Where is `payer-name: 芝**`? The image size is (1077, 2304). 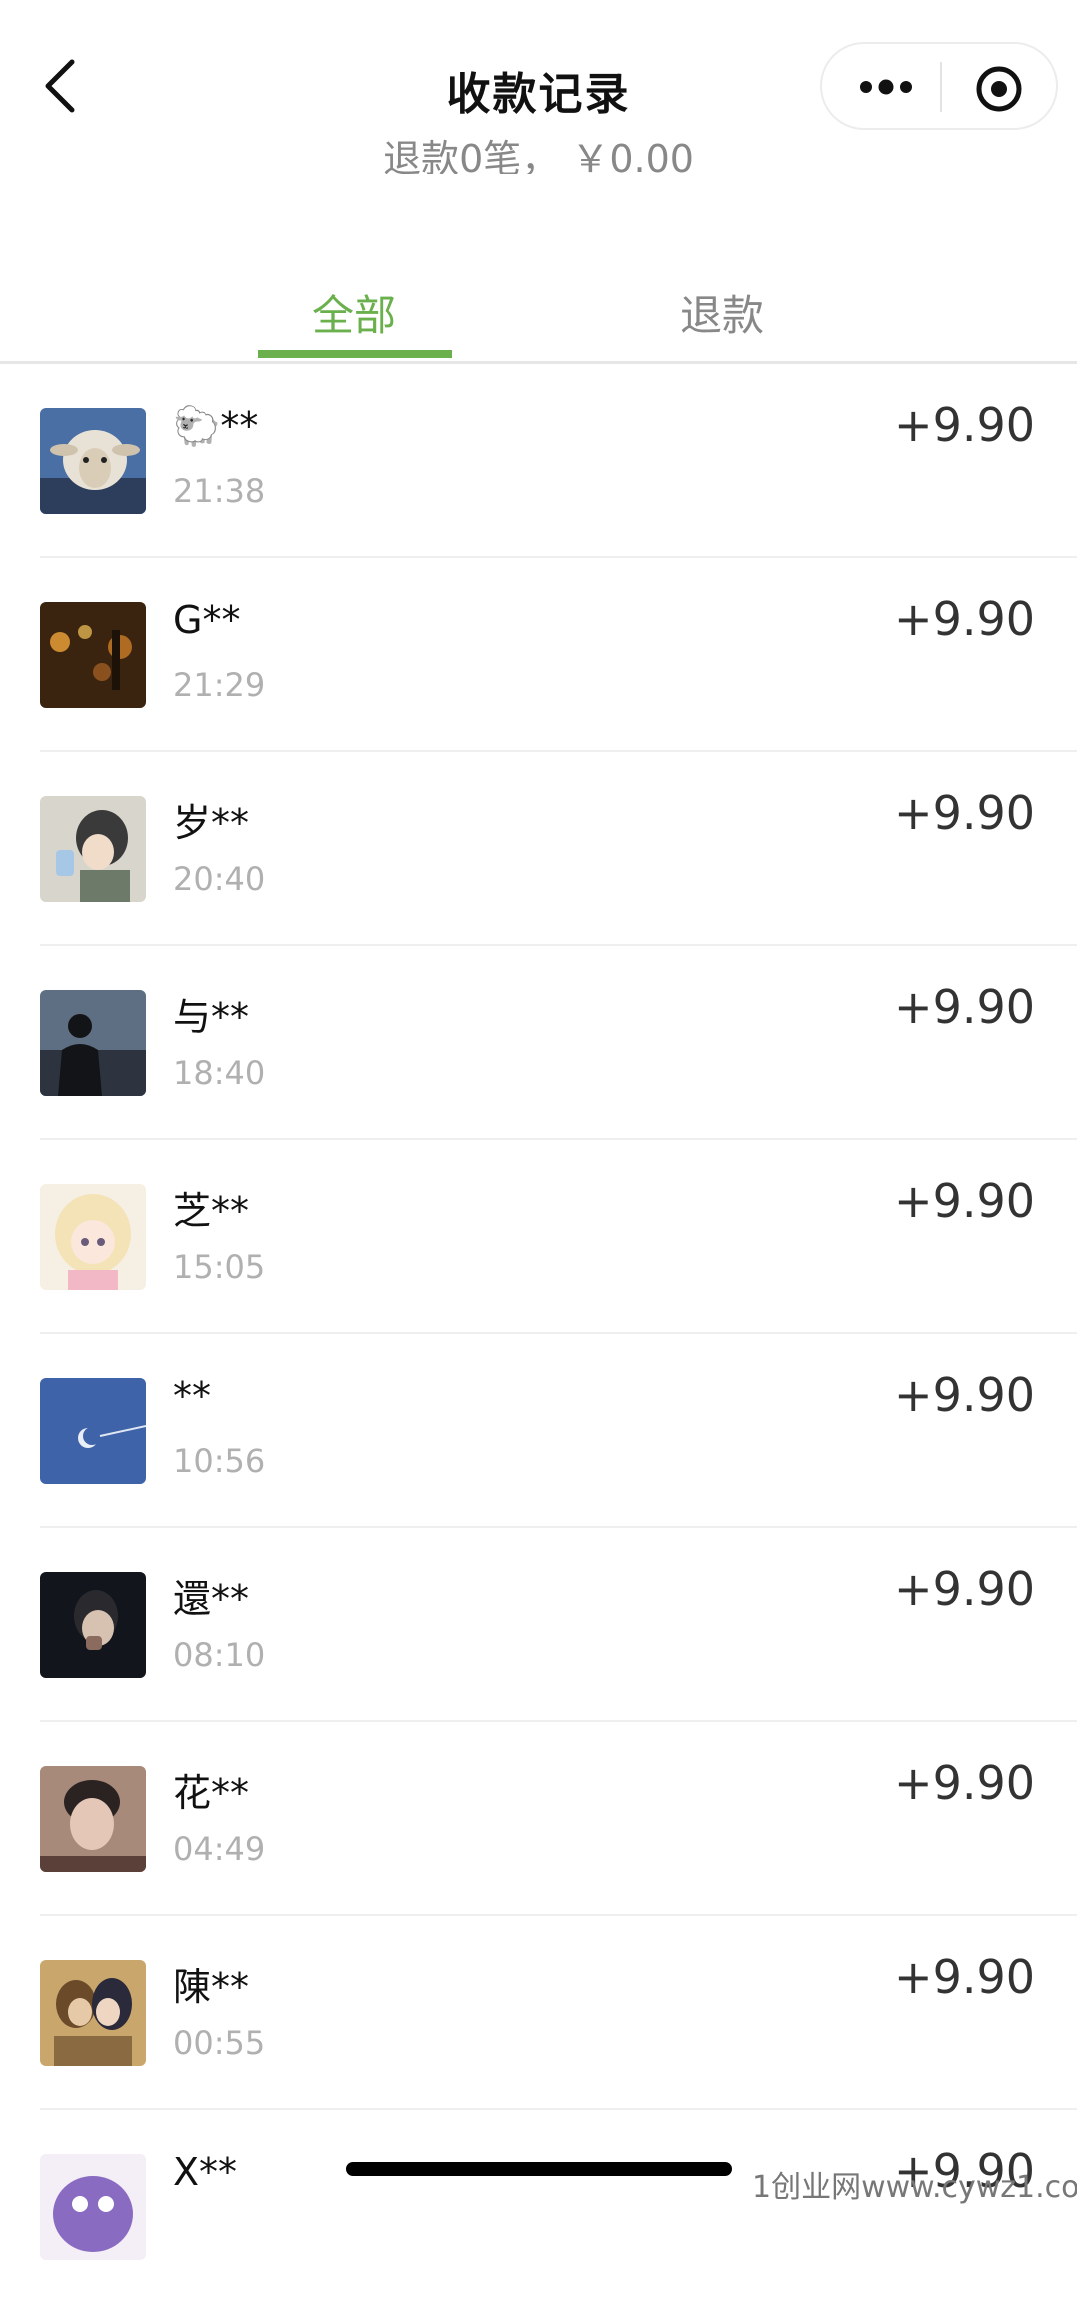 payer-name: 芝** is located at coordinates (211, 1211).